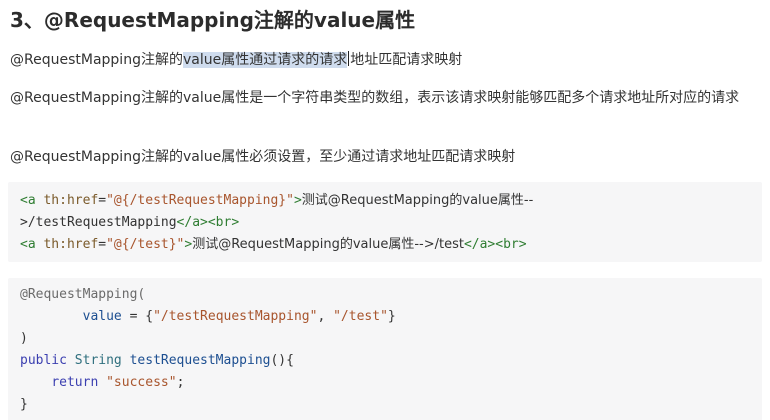 The width and height of the screenshot is (770, 420). What do you see at coordinates (24, 404) in the screenshot?
I see `code-line: }` at bounding box center [24, 404].